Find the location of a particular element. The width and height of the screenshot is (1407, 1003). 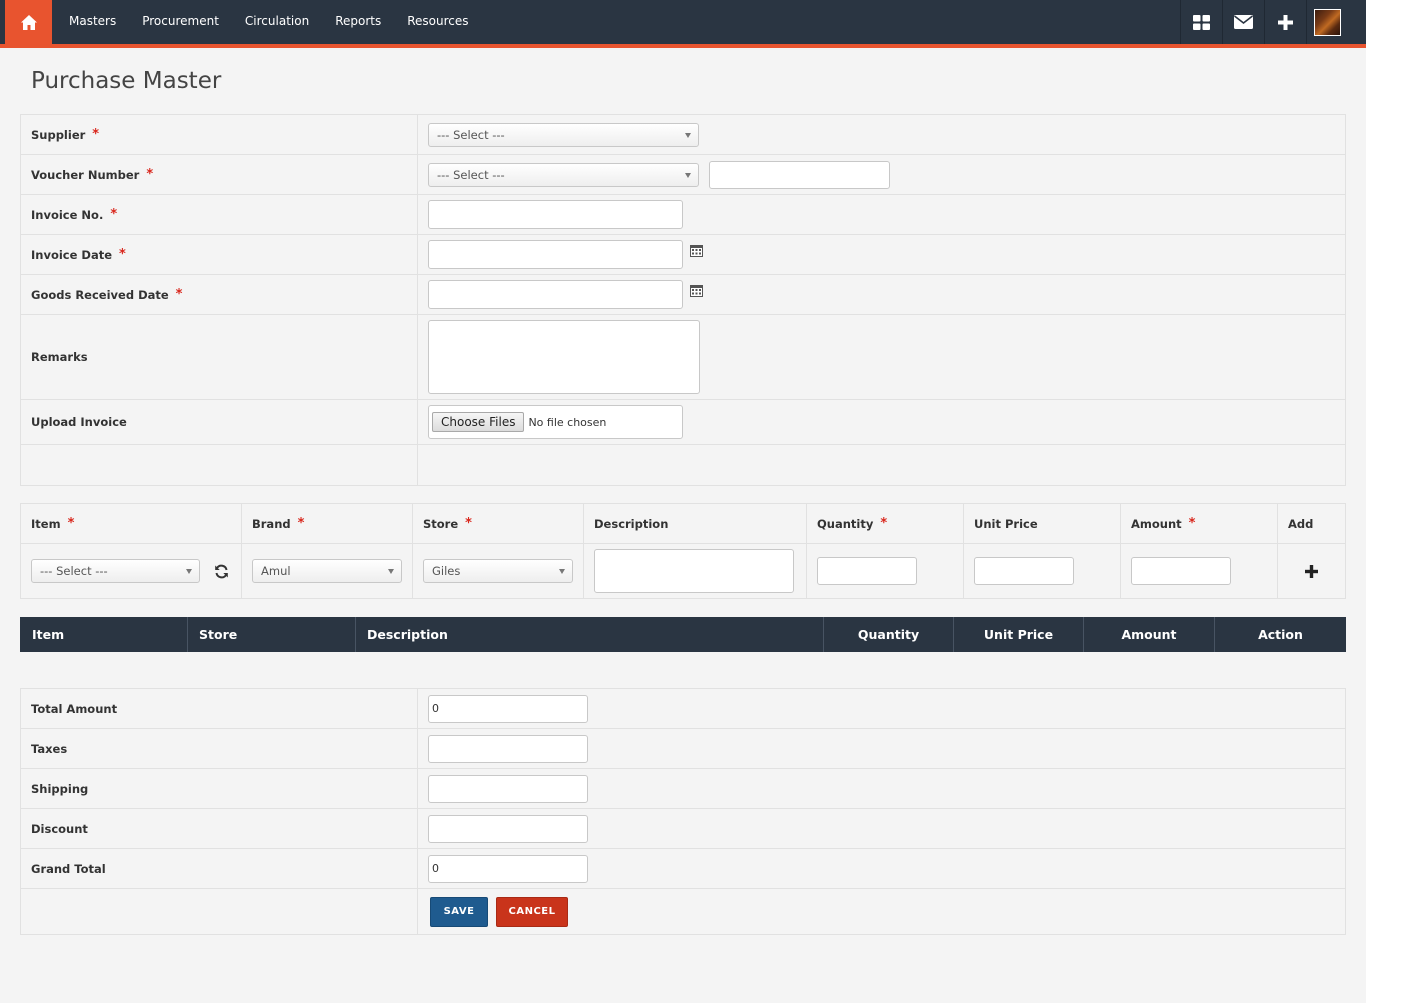

messages-button is located at coordinates (1243, 22).